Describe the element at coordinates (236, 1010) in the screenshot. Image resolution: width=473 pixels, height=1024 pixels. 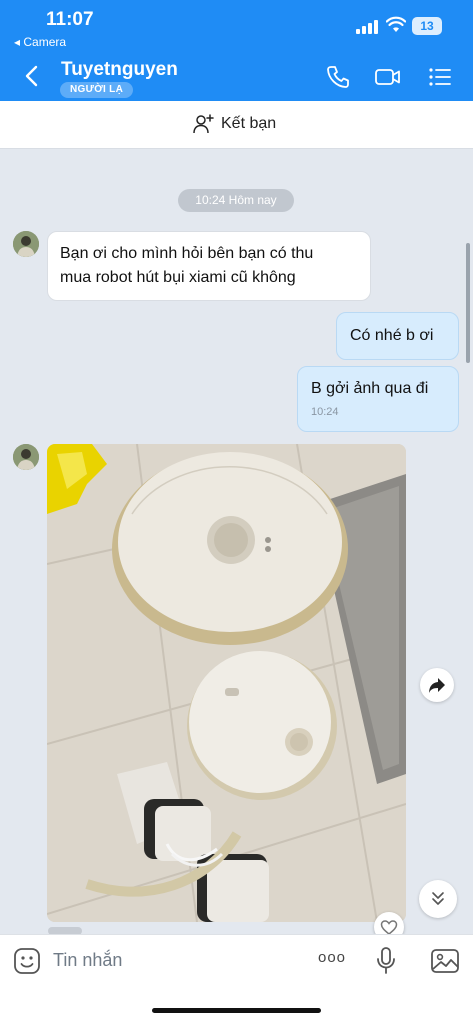
I see `home-indicator` at that location.